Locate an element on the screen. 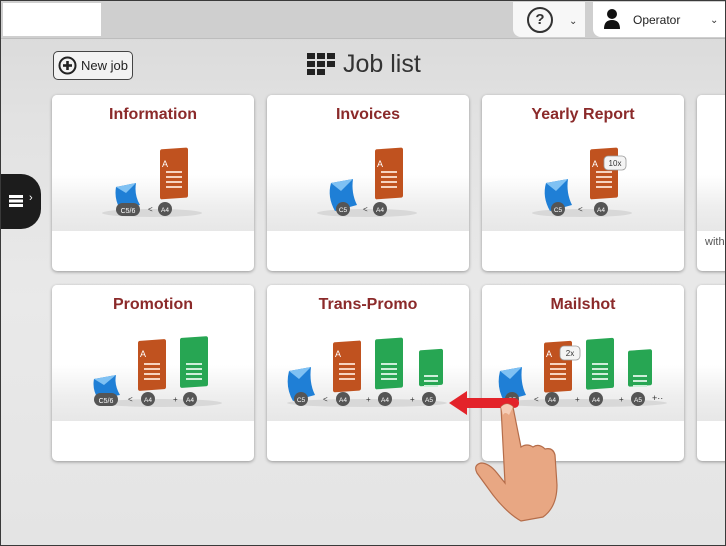 Image resolution: width=726 pixels, height=546 pixels. job-description: with is located at coordinates (715, 242).